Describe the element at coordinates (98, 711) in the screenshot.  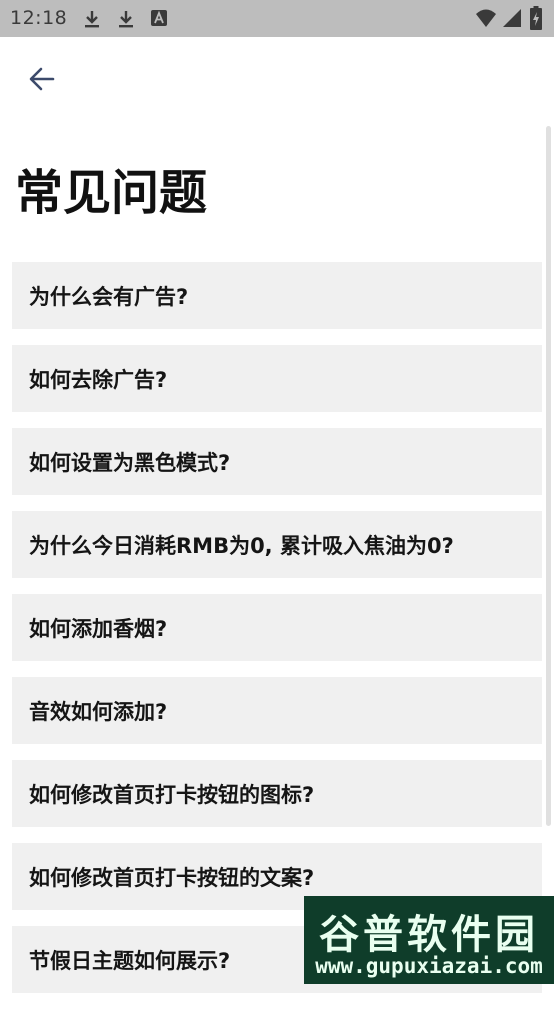
I see `faq-item-label: 音效如何添加?` at that location.